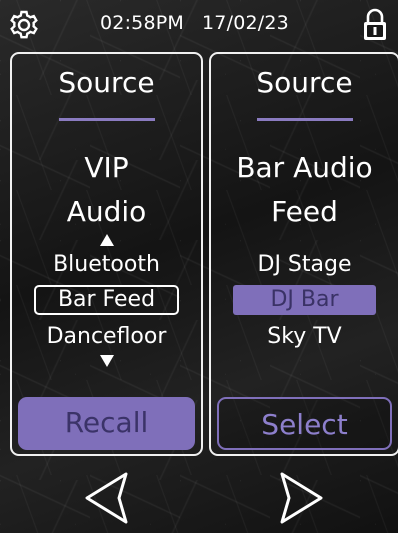 This screenshot has height=533, width=398. What do you see at coordinates (245, 23) in the screenshot?
I see `date-text: 17/02/23` at bounding box center [245, 23].